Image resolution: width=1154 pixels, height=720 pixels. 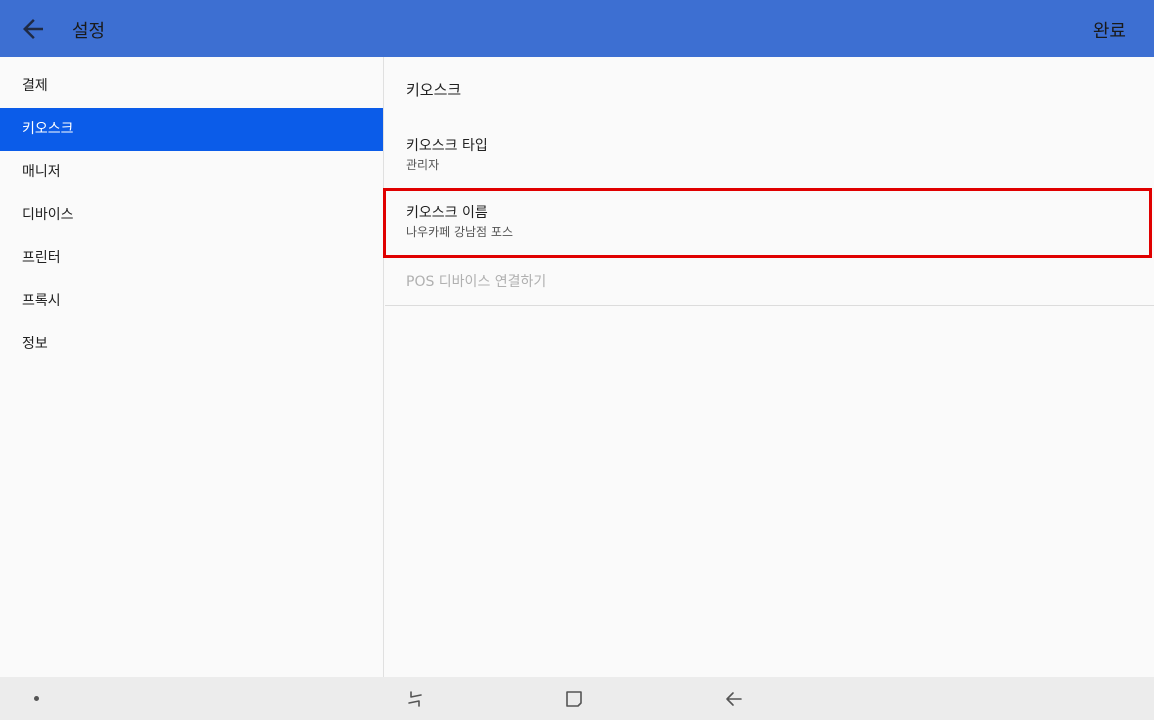 I want to click on nav-back-button, so click(x=734, y=699).